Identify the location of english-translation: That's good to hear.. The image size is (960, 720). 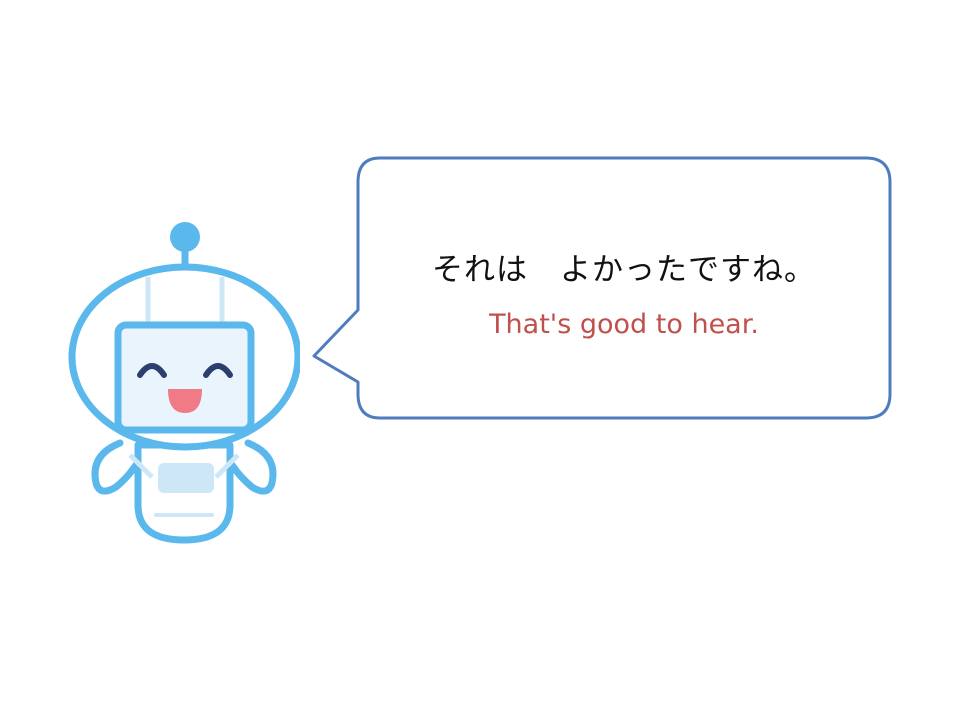
(624, 324).